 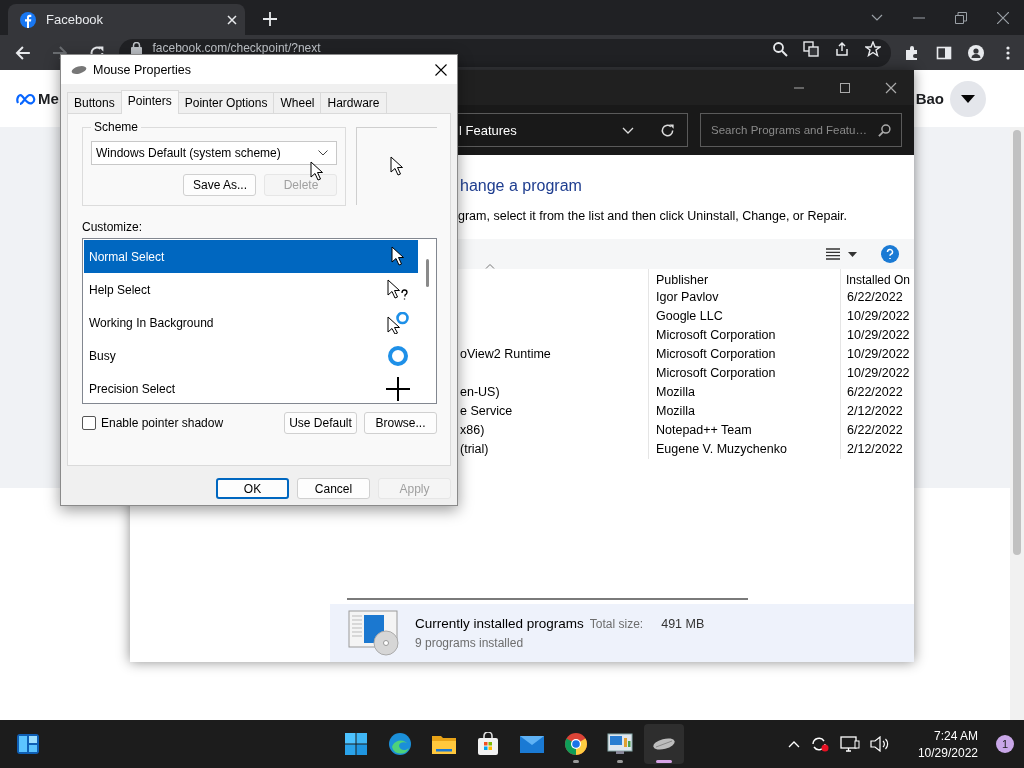 I want to click on account-menu-button, so click(x=968, y=98).